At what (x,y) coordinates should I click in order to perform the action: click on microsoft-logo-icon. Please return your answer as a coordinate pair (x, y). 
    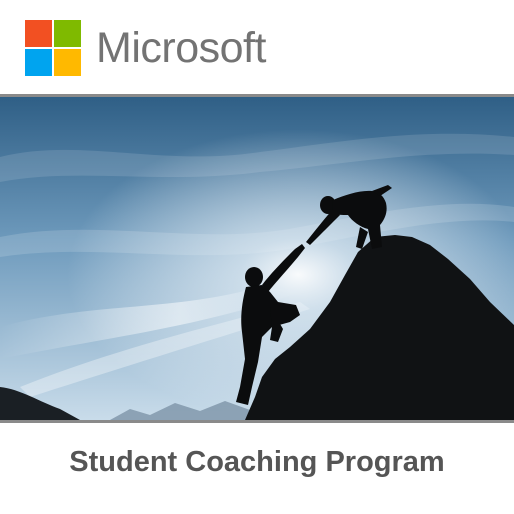
    Looking at the image, I should click on (53, 48).